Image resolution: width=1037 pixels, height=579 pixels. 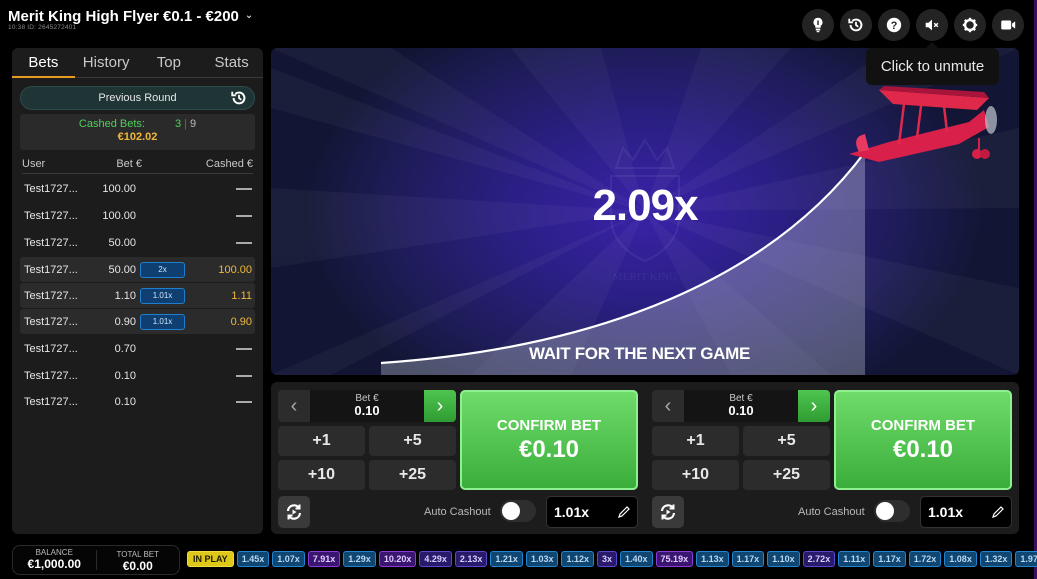 What do you see at coordinates (549, 425) in the screenshot?
I see `confirm-bet-label: CONFIRM BET` at bounding box center [549, 425].